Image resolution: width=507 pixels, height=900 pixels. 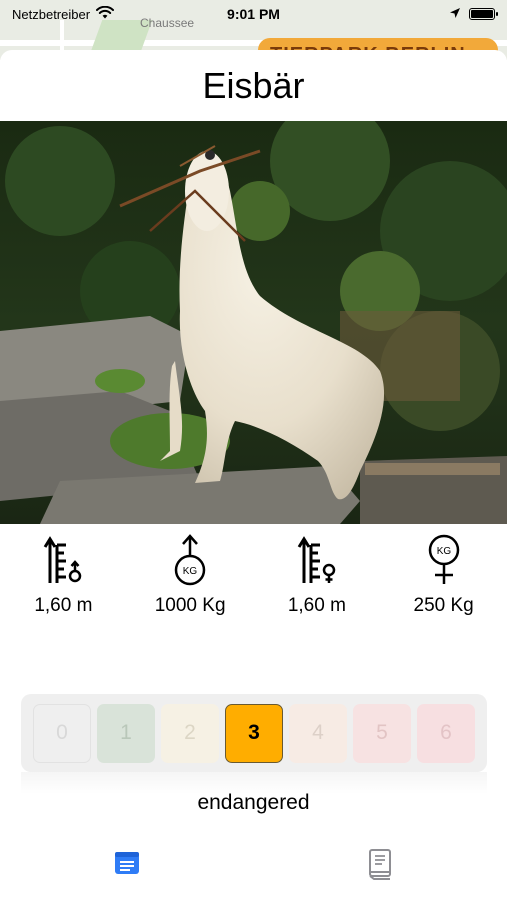 What do you see at coordinates (446, 733) in the screenshot?
I see `scale-level-6: 6` at bounding box center [446, 733].